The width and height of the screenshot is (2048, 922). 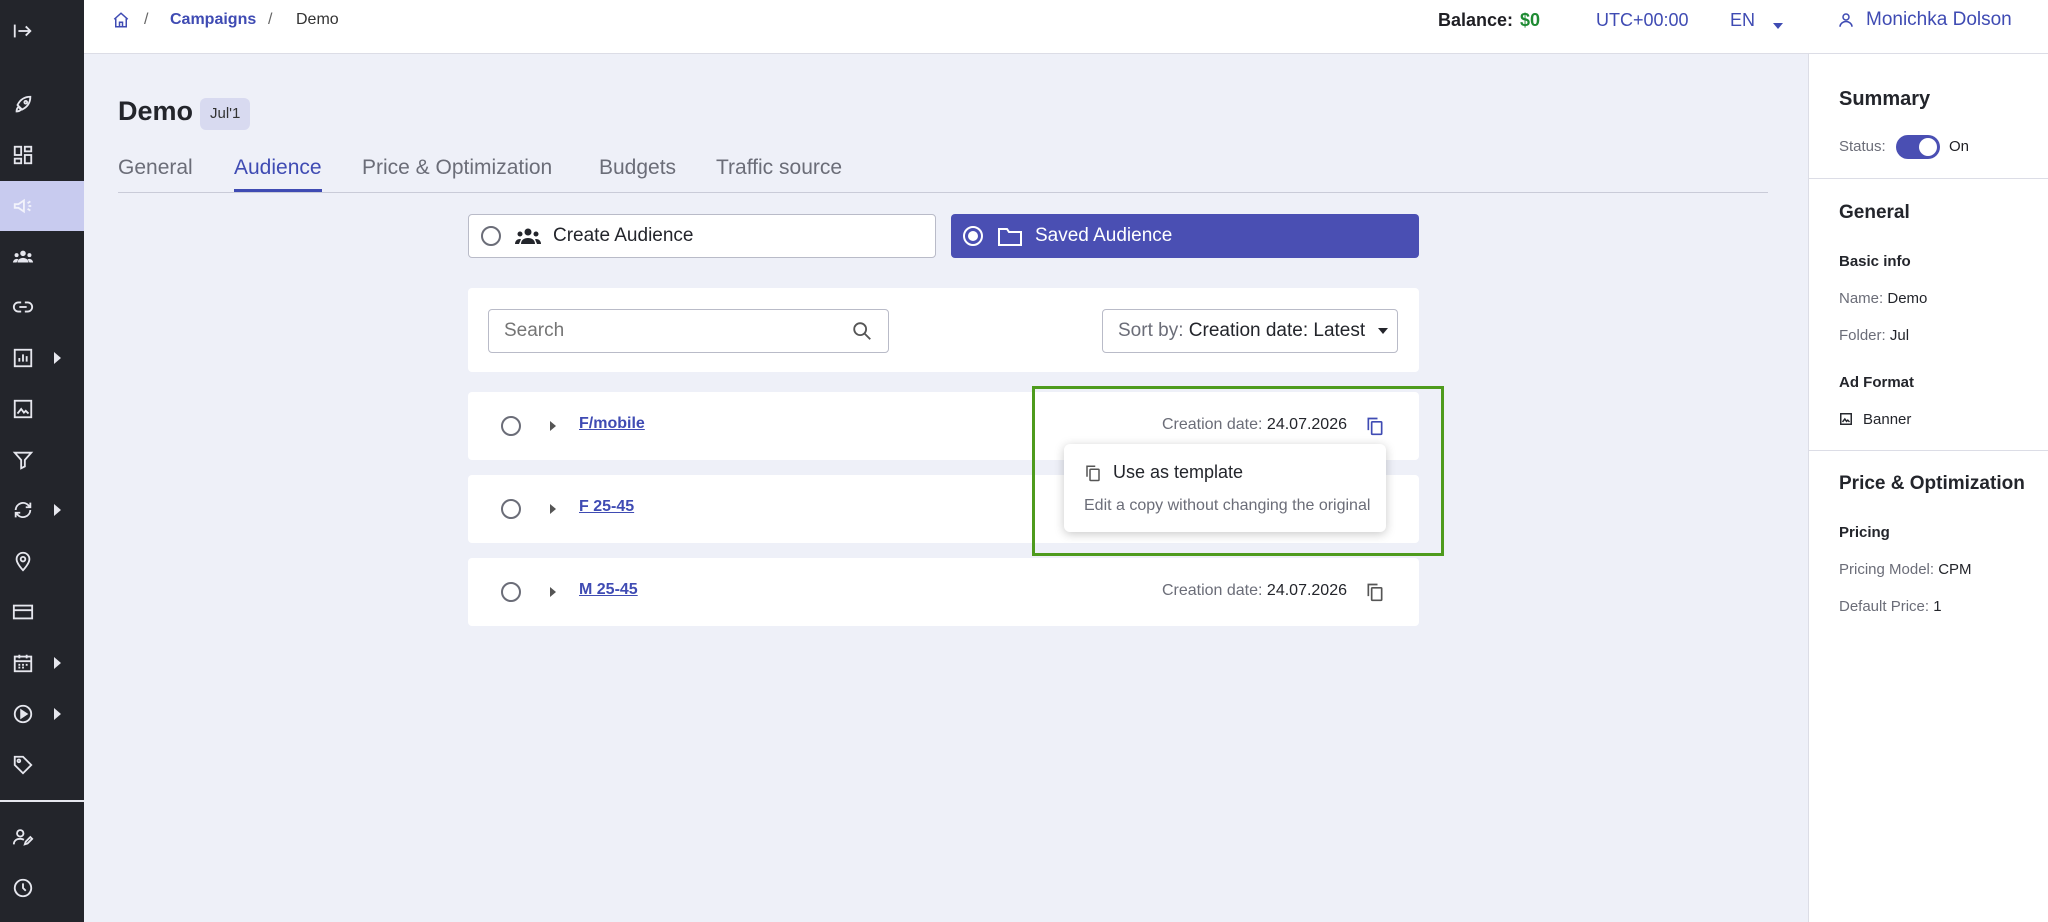 I want to click on folder-icon, so click(x=1010, y=237).